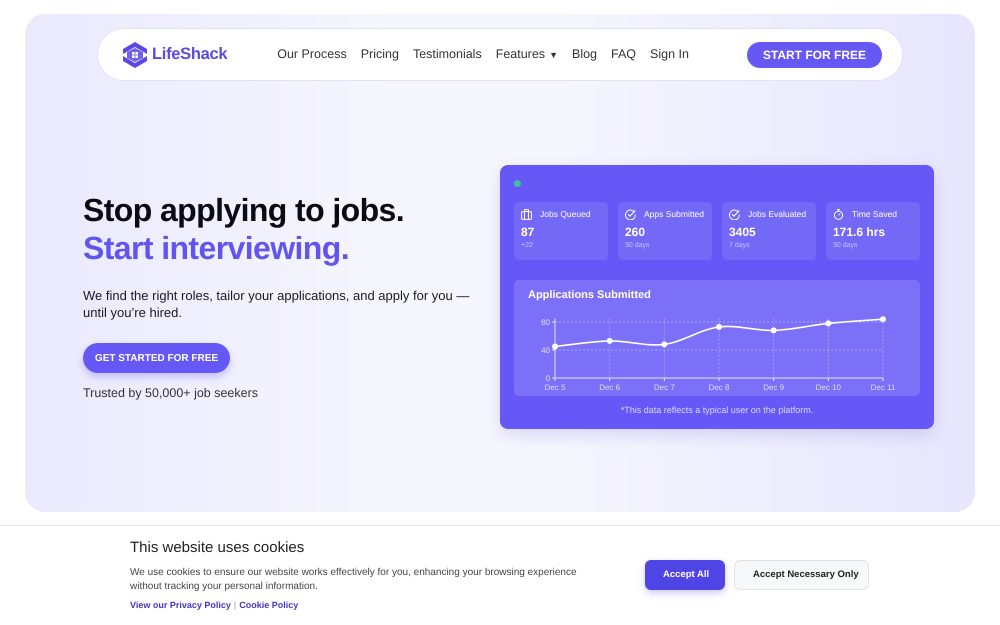  What do you see at coordinates (527, 54) in the screenshot?
I see `dropdown-link: Features ▼` at bounding box center [527, 54].